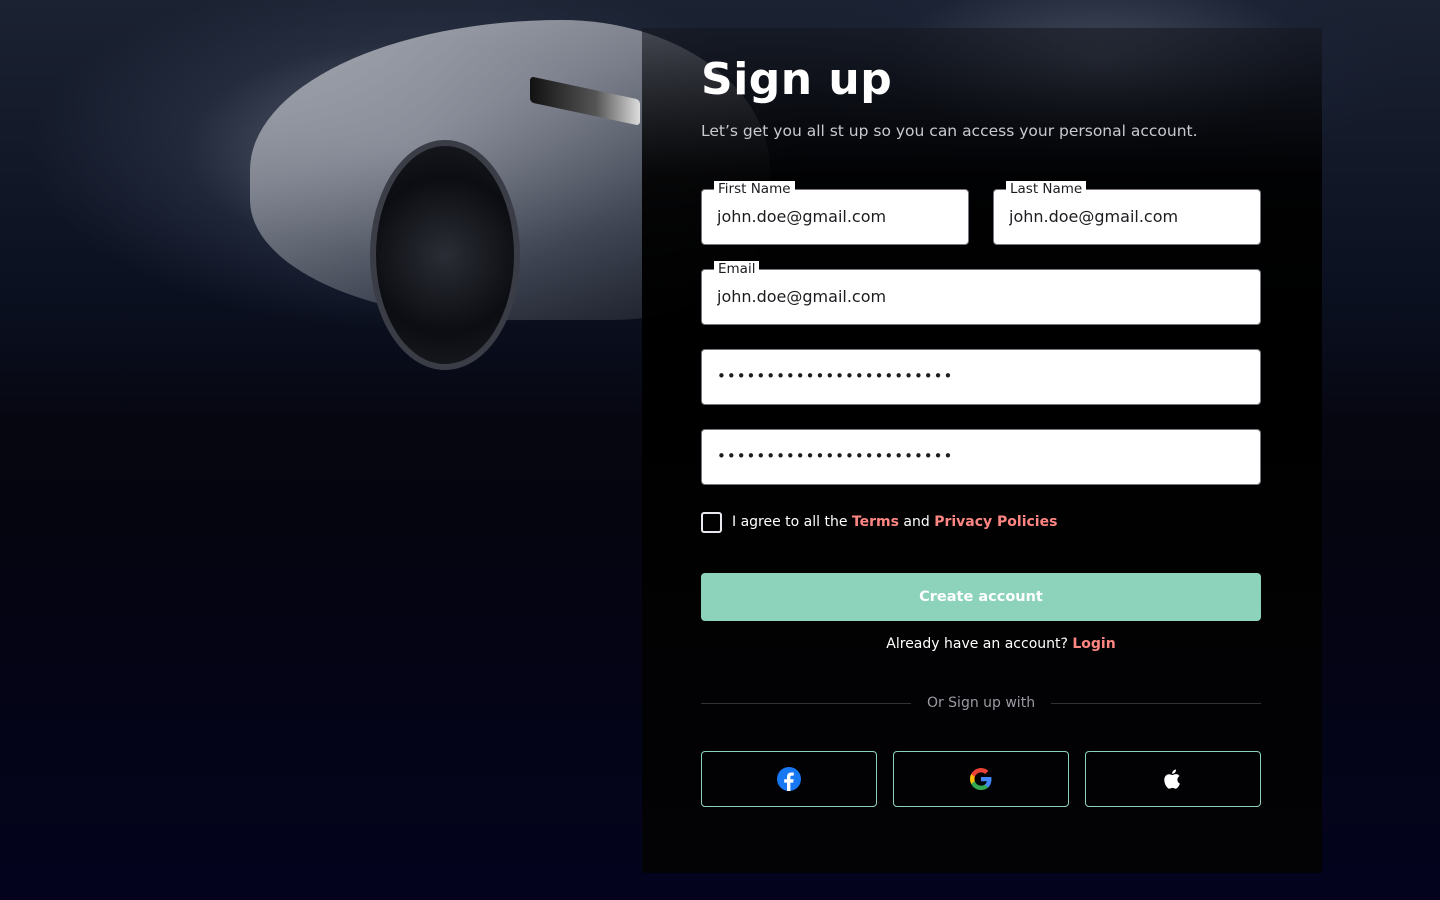  What do you see at coordinates (977, 644) in the screenshot?
I see `login-prompt: Already have an account?` at bounding box center [977, 644].